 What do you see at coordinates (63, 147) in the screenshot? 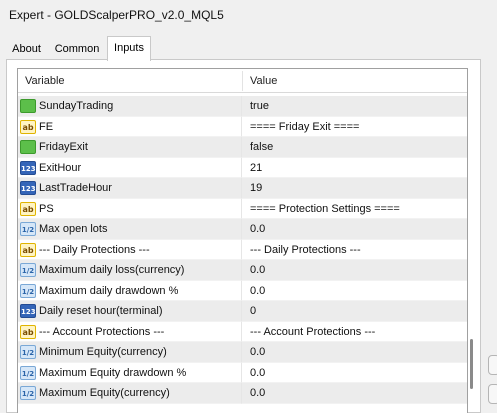
I see `variable-name: FridayExit` at bounding box center [63, 147].